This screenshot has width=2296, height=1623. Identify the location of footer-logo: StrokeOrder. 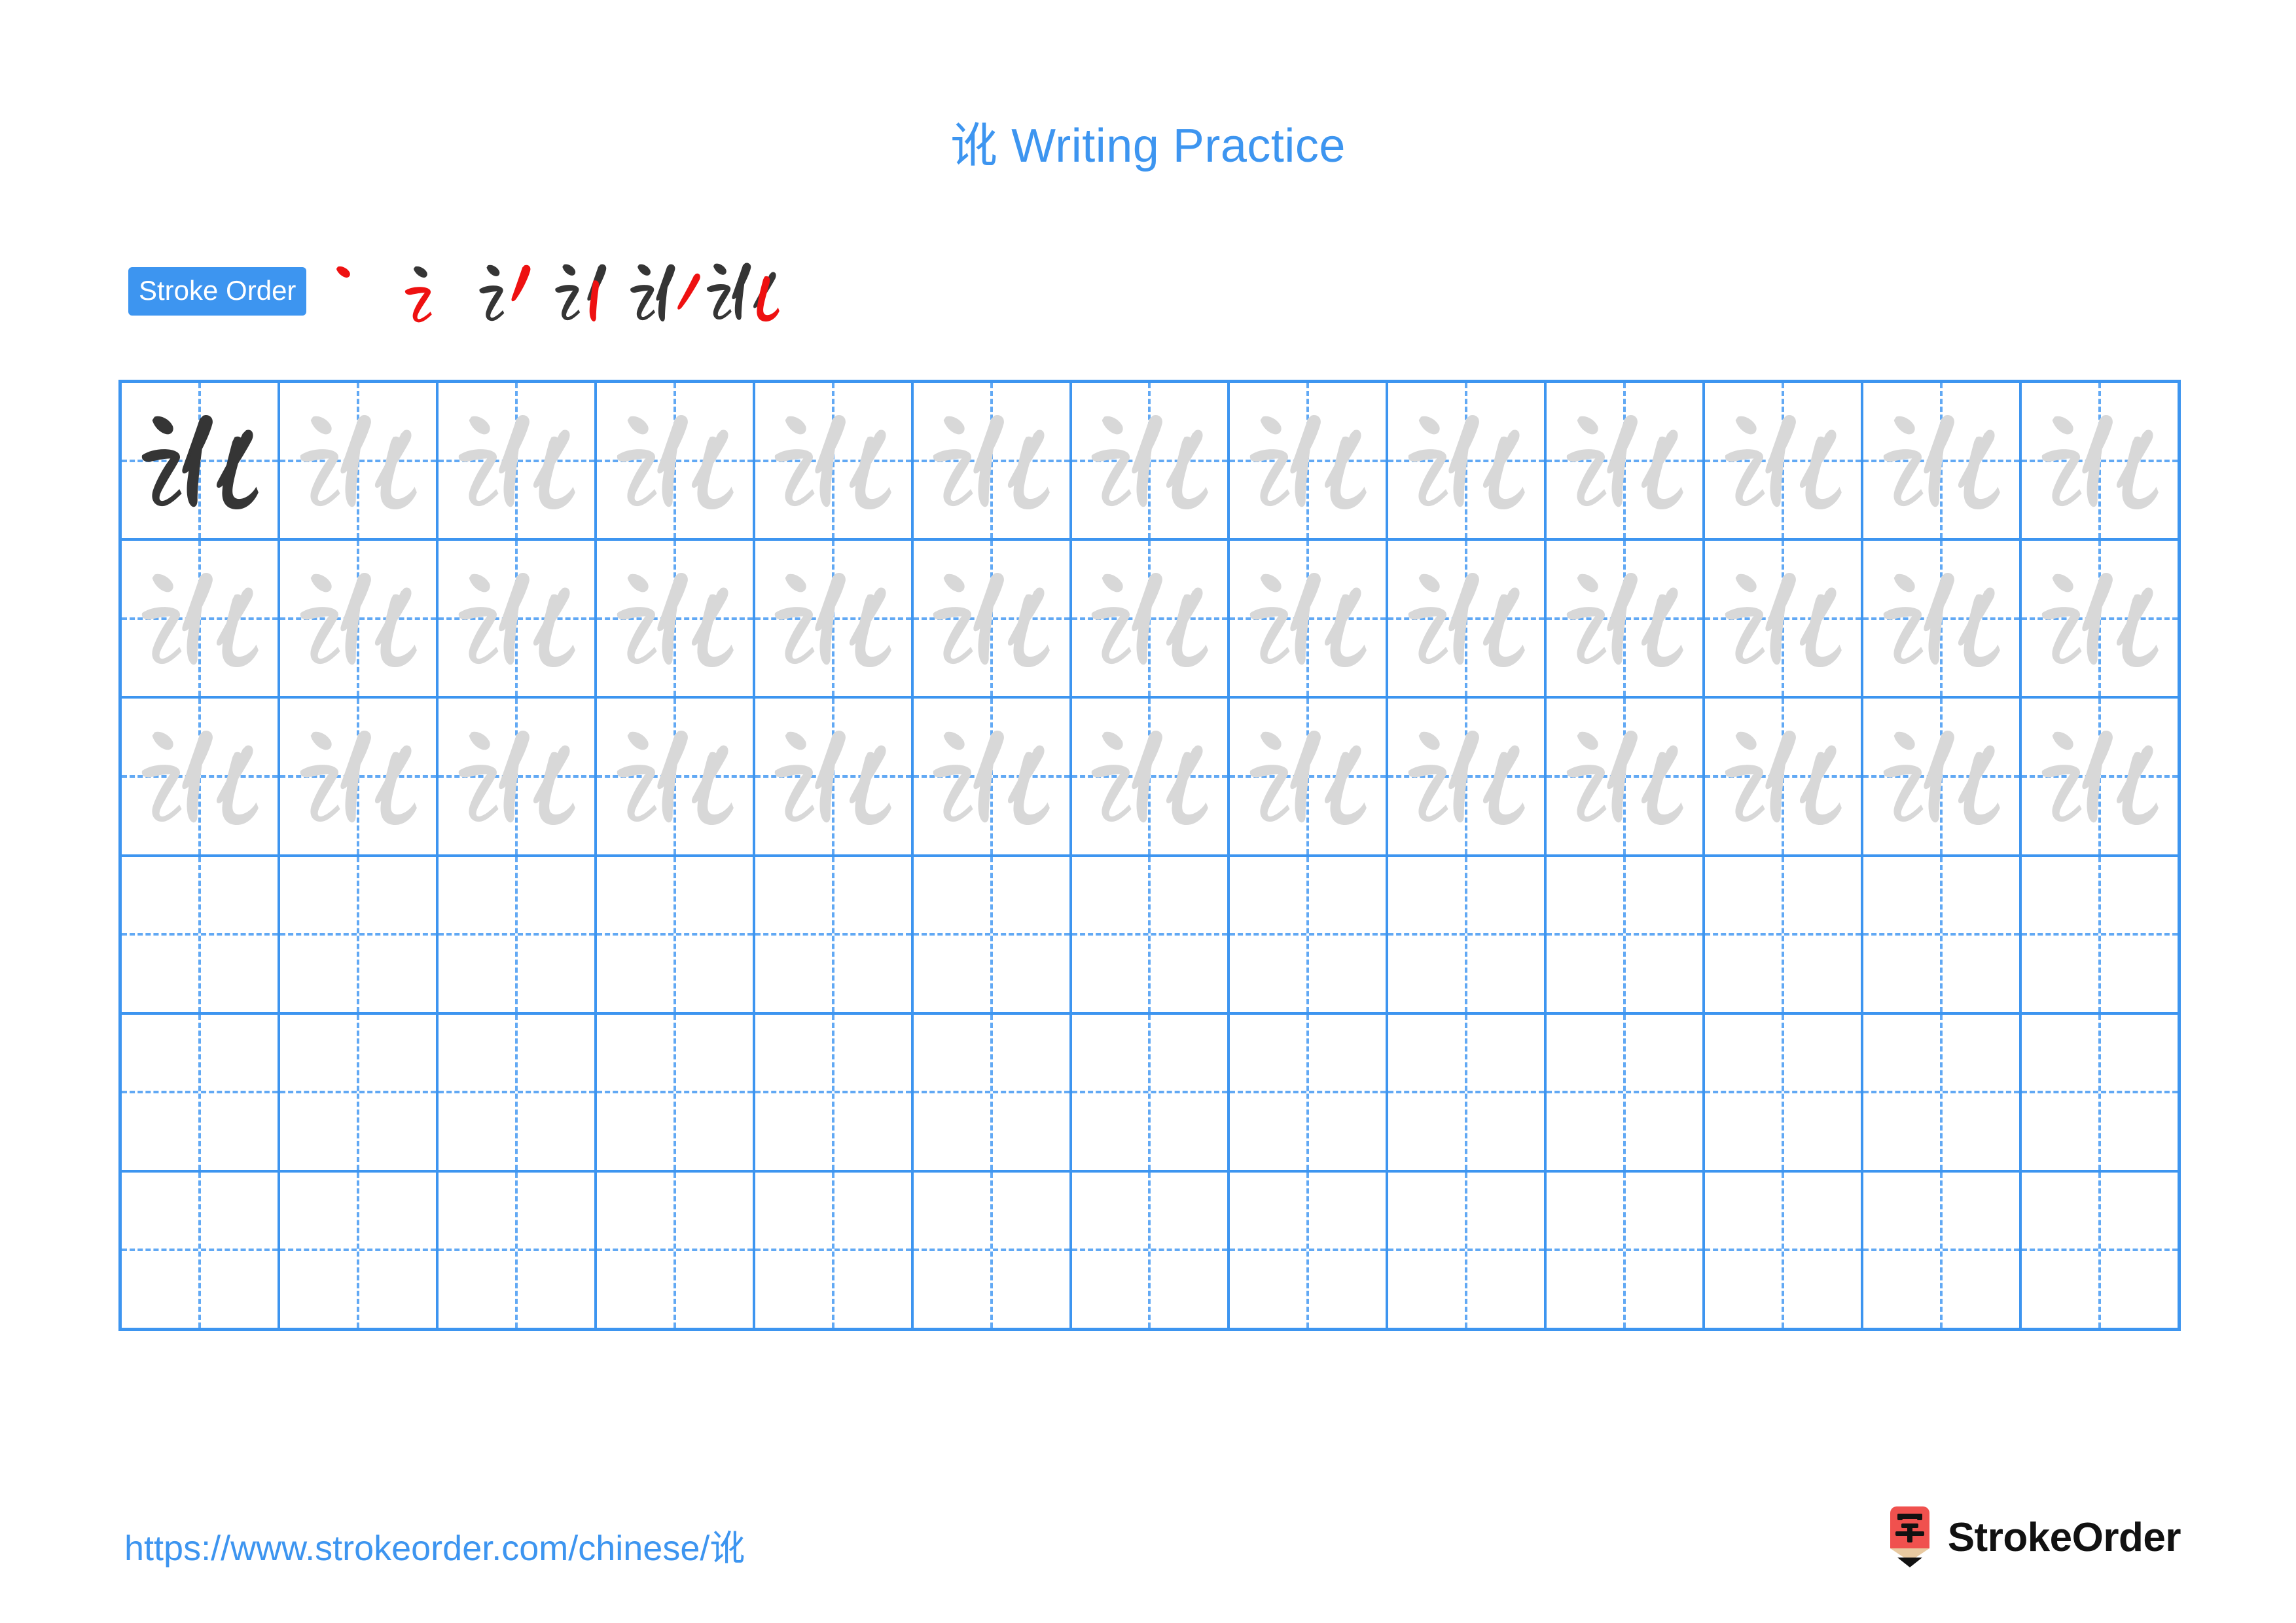
(2033, 1537).